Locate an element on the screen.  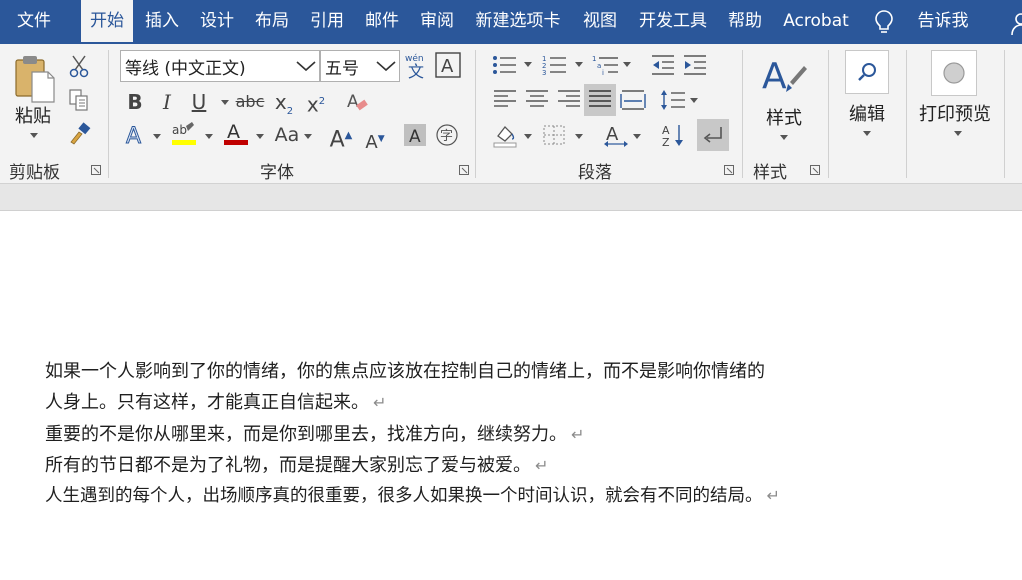
tab-developer: 开发工具 is located at coordinates (673, 21).